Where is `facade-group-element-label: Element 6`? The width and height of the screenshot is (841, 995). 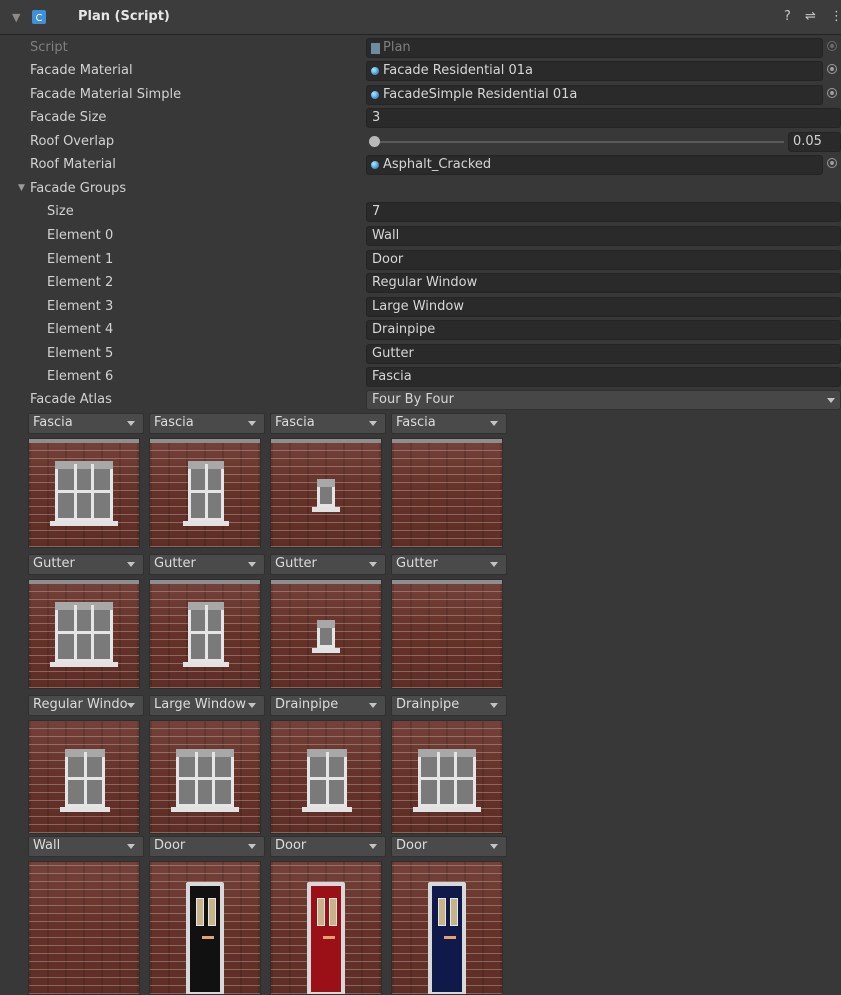 facade-group-element-label: Element 6 is located at coordinates (80, 376).